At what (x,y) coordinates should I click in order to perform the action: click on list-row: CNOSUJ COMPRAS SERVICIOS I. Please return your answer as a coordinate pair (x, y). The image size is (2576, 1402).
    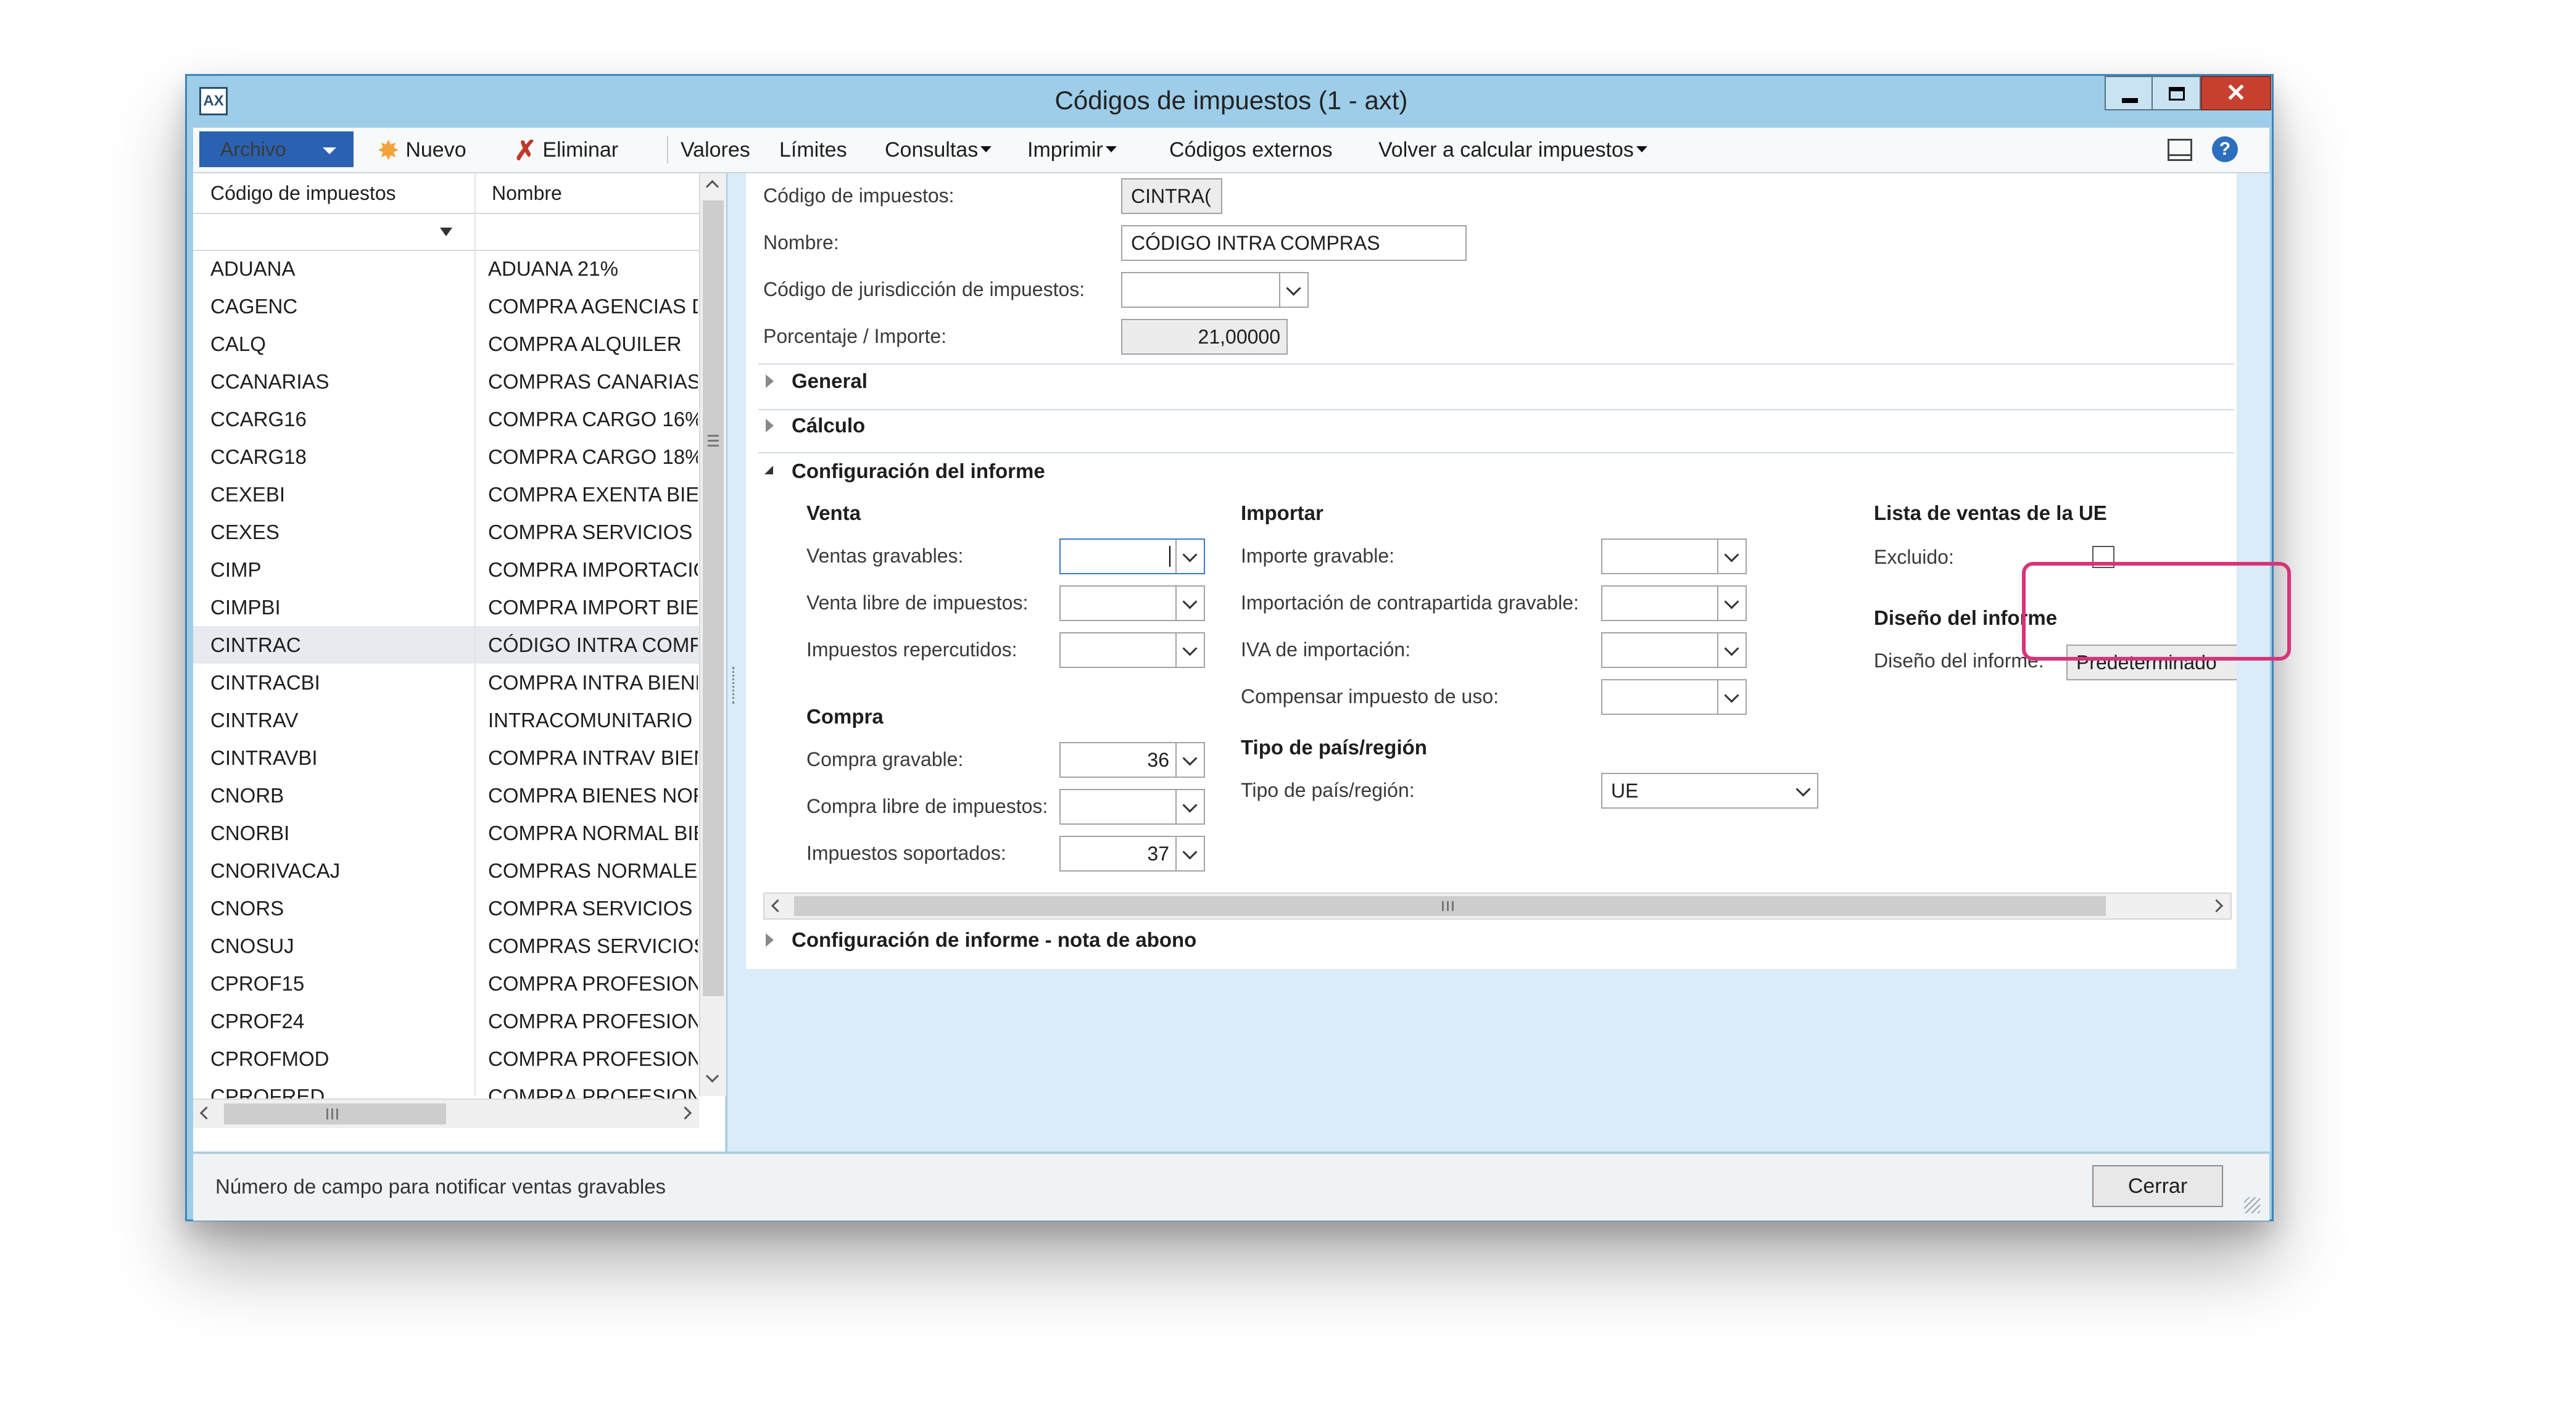
    Looking at the image, I should click on (446, 946).